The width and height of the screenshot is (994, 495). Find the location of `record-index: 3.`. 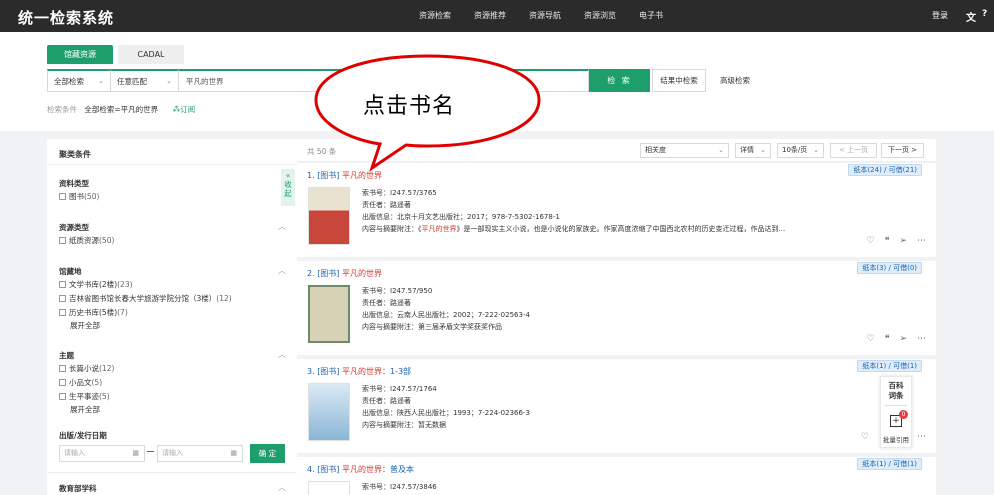

record-index: 3. is located at coordinates (311, 371).